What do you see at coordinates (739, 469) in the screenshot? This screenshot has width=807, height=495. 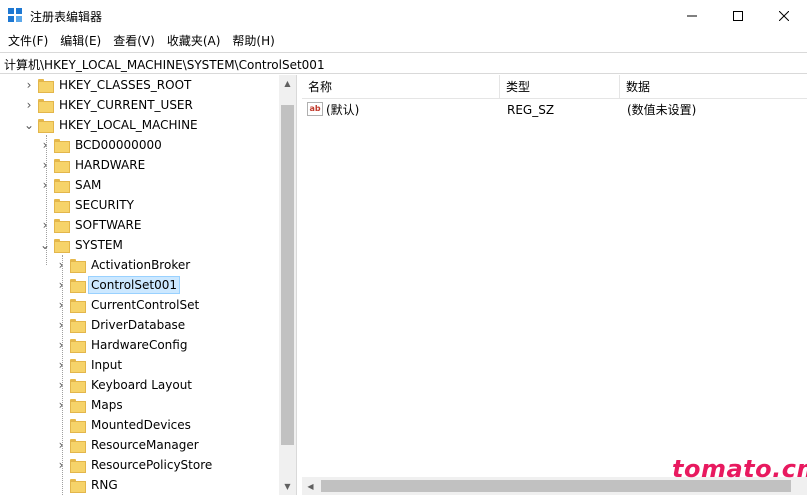 I see `watermark-text: tomato.cm` at bounding box center [739, 469].